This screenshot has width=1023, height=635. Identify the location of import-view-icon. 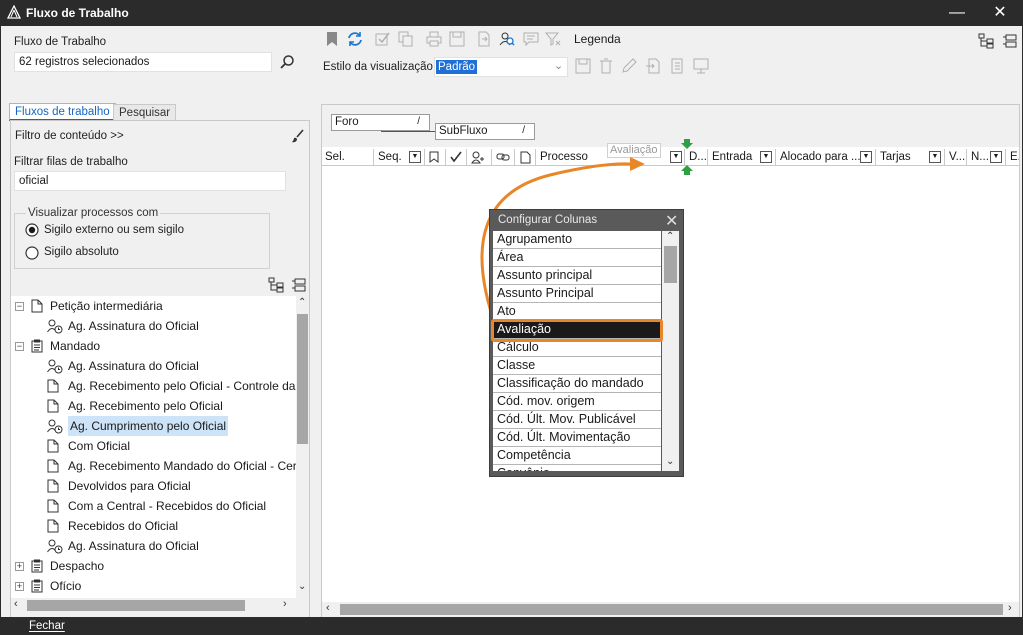
(653, 66).